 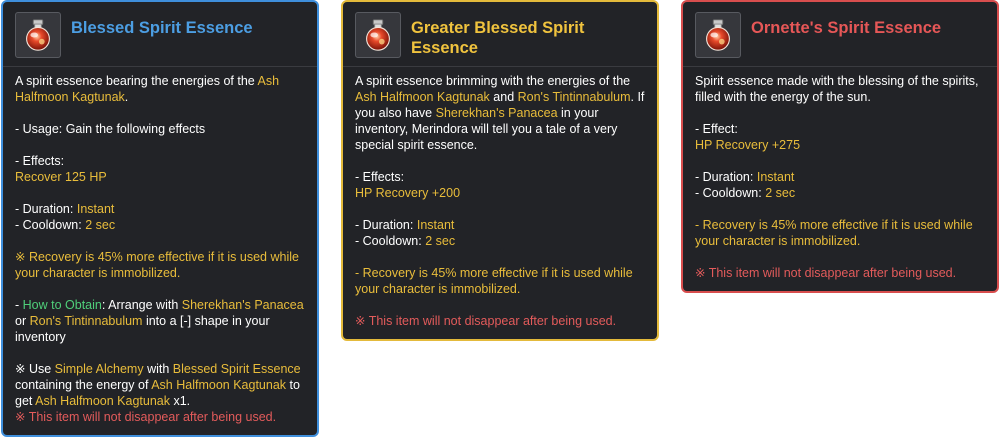 What do you see at coordinates (62, 305) in the screenshot?
I see `obtain-label: How to Obtain` at bounding box center [62, 305].